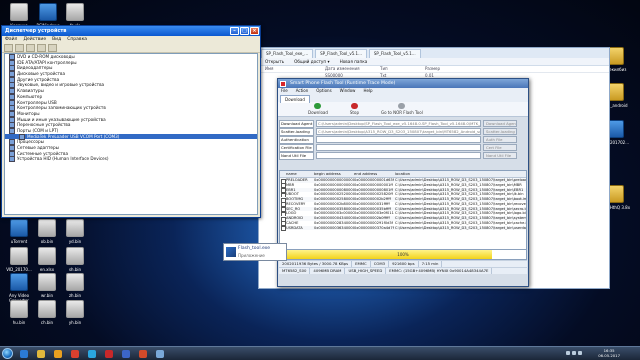 Image resolution: width=640 pixels, height=360 pixels. I want to click on tray-icons, so click(574, 353).